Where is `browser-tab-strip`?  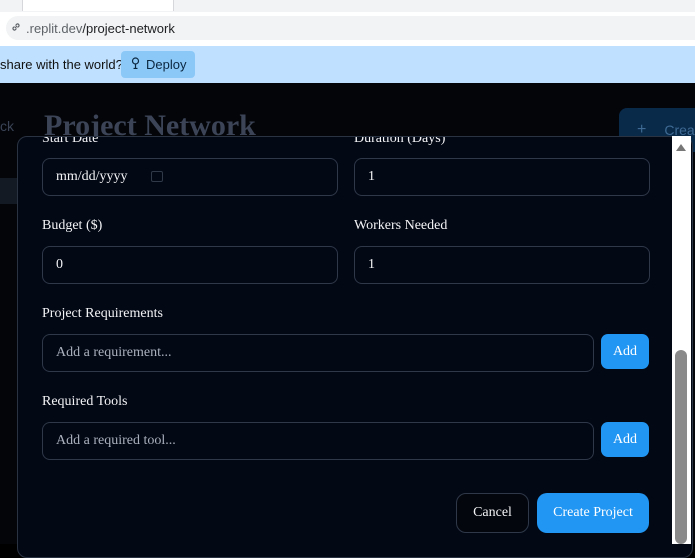
browser-tab-strip is located at coordinates (347, 6).